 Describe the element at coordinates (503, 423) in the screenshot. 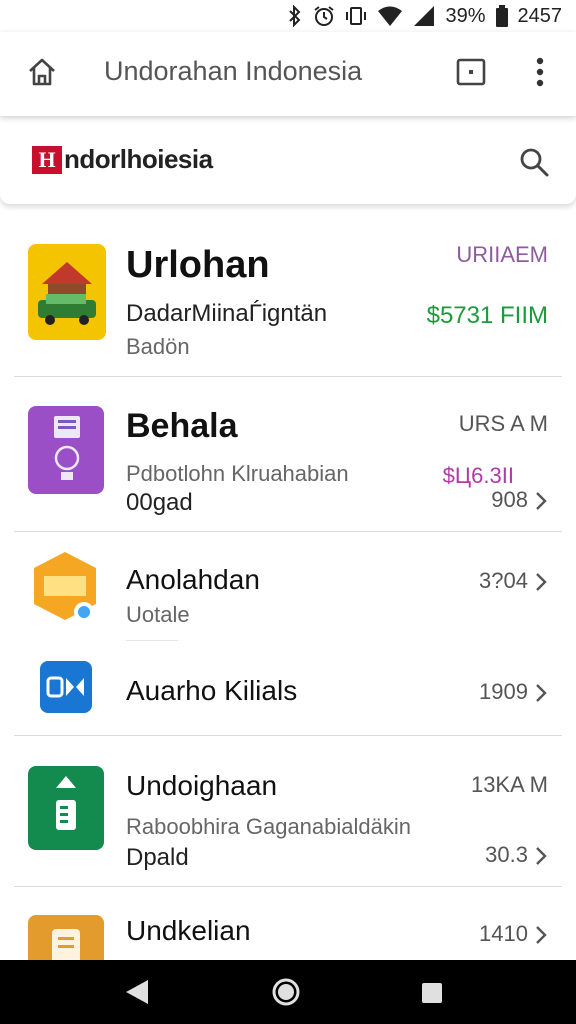

I see `item-meta-top: URS A M` at that location.